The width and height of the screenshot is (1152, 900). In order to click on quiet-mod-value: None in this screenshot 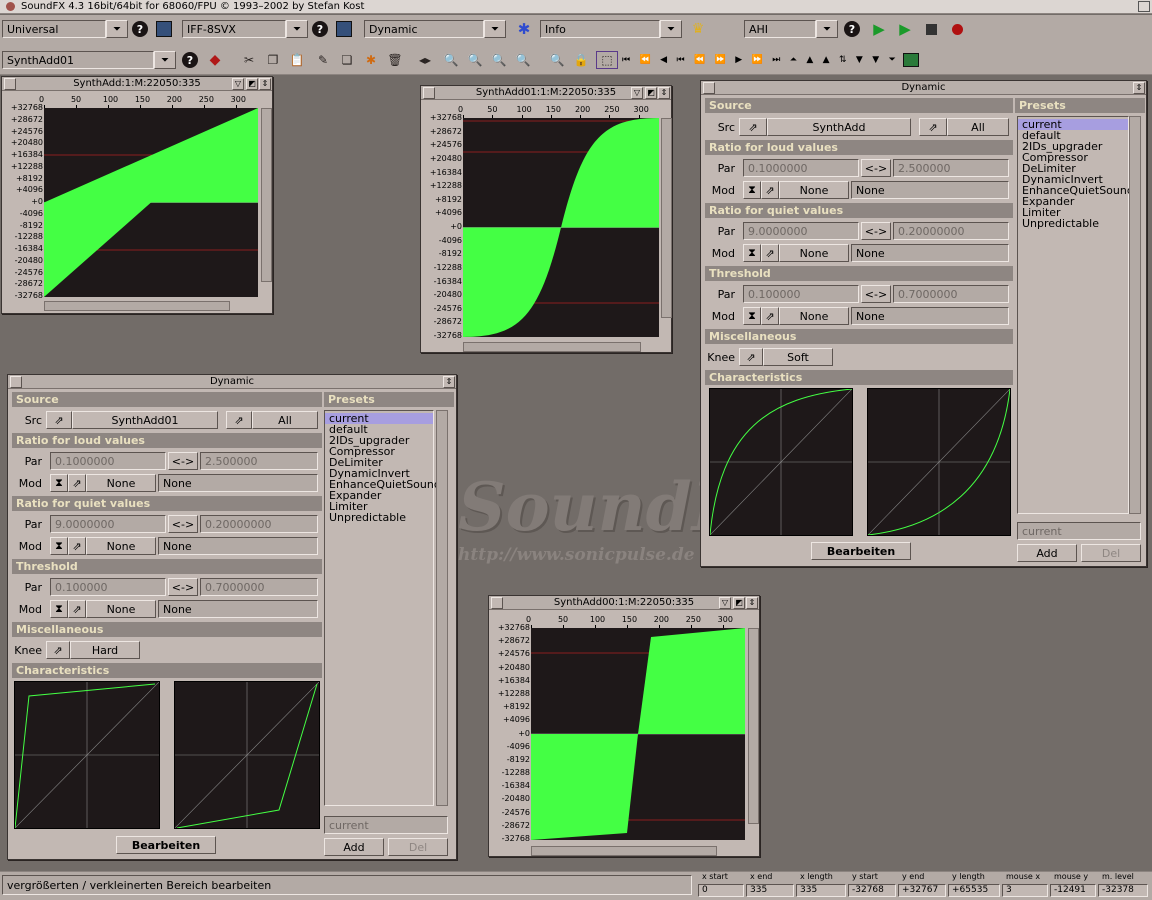, I will do `click(930, 253)`.